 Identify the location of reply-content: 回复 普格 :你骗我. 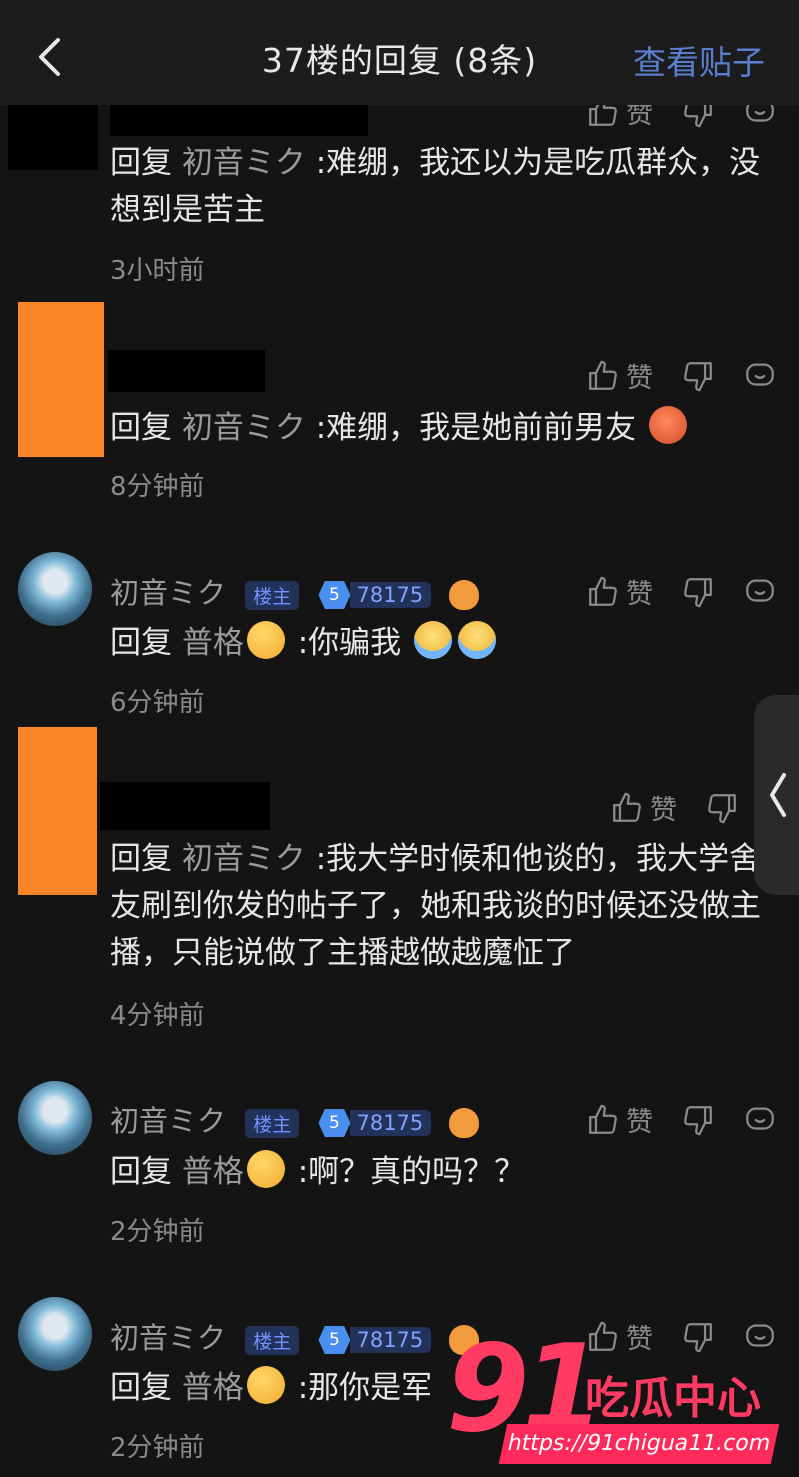
(445, 643).